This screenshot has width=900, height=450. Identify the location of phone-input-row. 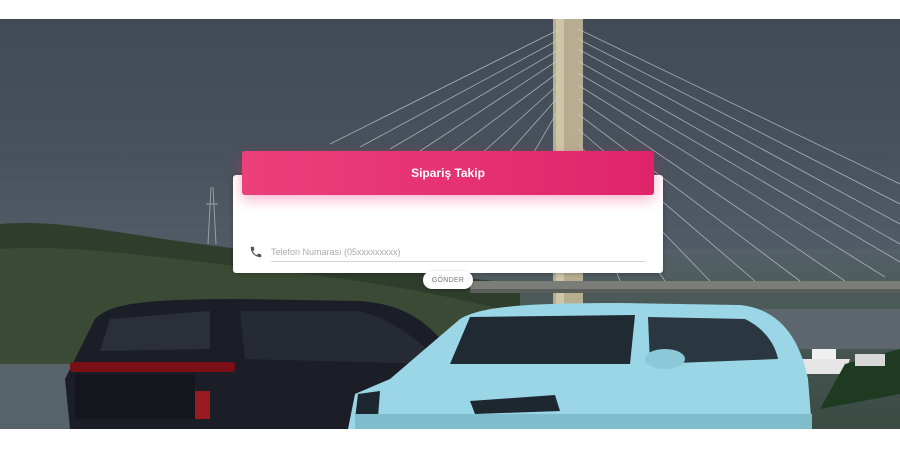
(447, 252).